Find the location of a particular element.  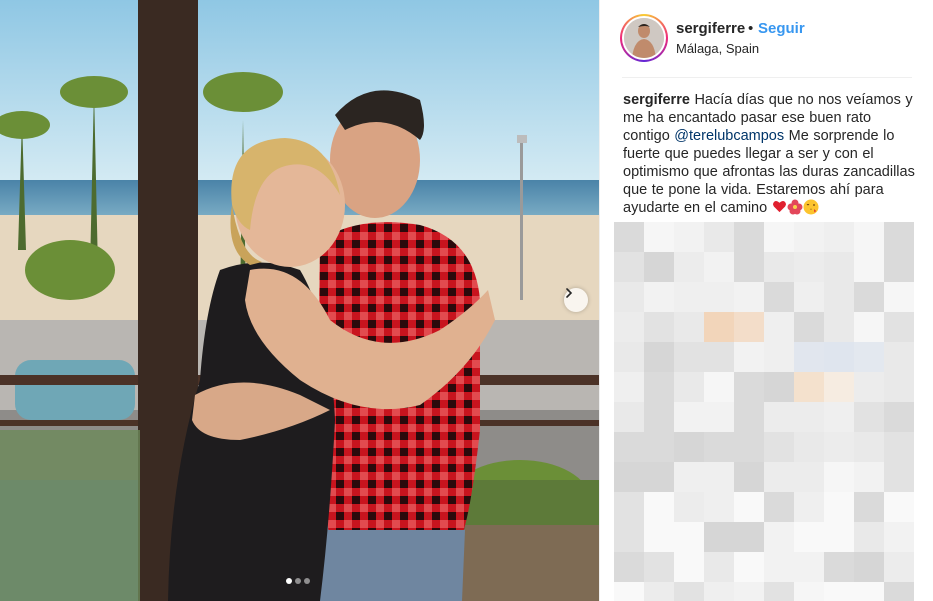

red-heart-icon is located at coordinates (779, 206).